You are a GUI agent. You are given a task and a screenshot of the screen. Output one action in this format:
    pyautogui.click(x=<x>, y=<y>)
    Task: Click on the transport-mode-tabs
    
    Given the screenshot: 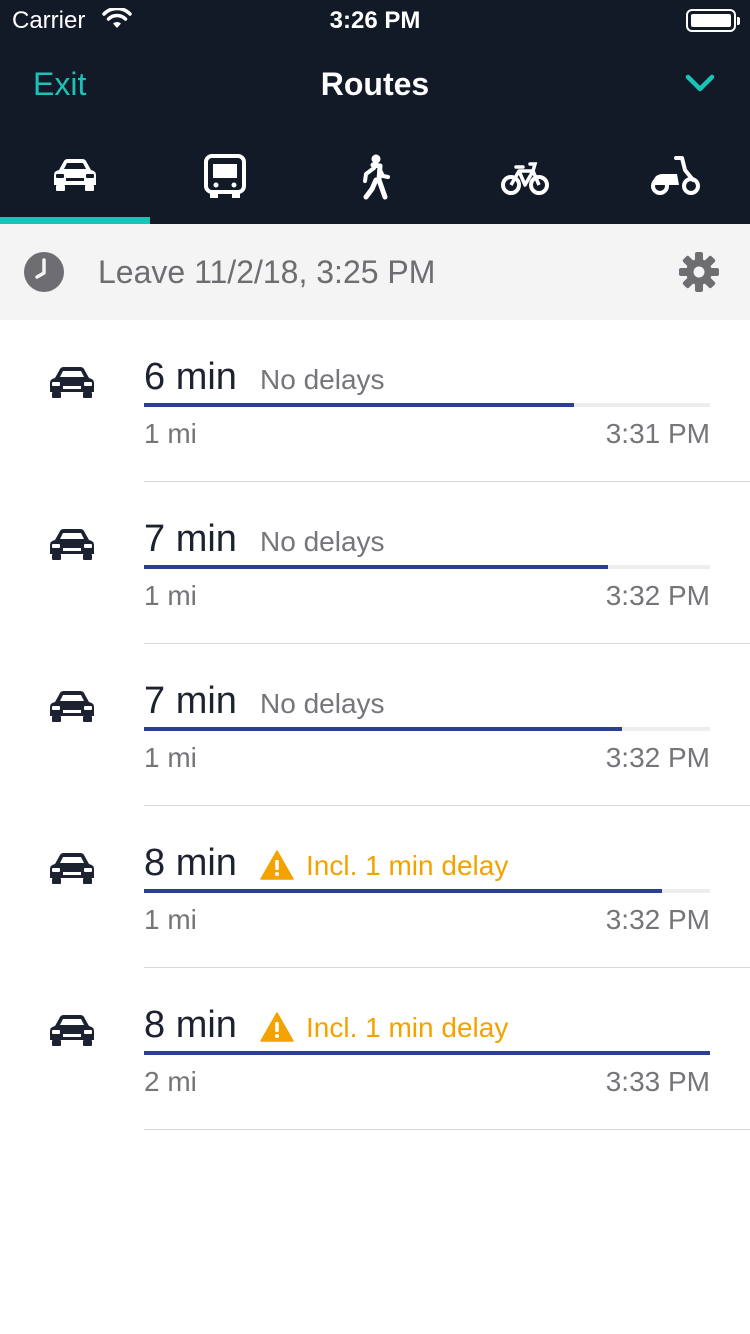 What is the action you would take?
    pyautogui.click(x=375, y=182)
    